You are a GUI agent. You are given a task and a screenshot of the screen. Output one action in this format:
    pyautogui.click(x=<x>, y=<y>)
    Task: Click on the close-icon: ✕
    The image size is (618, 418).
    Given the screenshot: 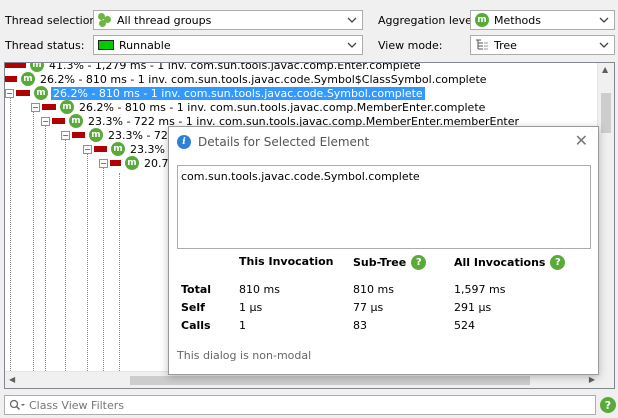 What is the action you would take?
    pyautogui.click(x=581, y=141)
    